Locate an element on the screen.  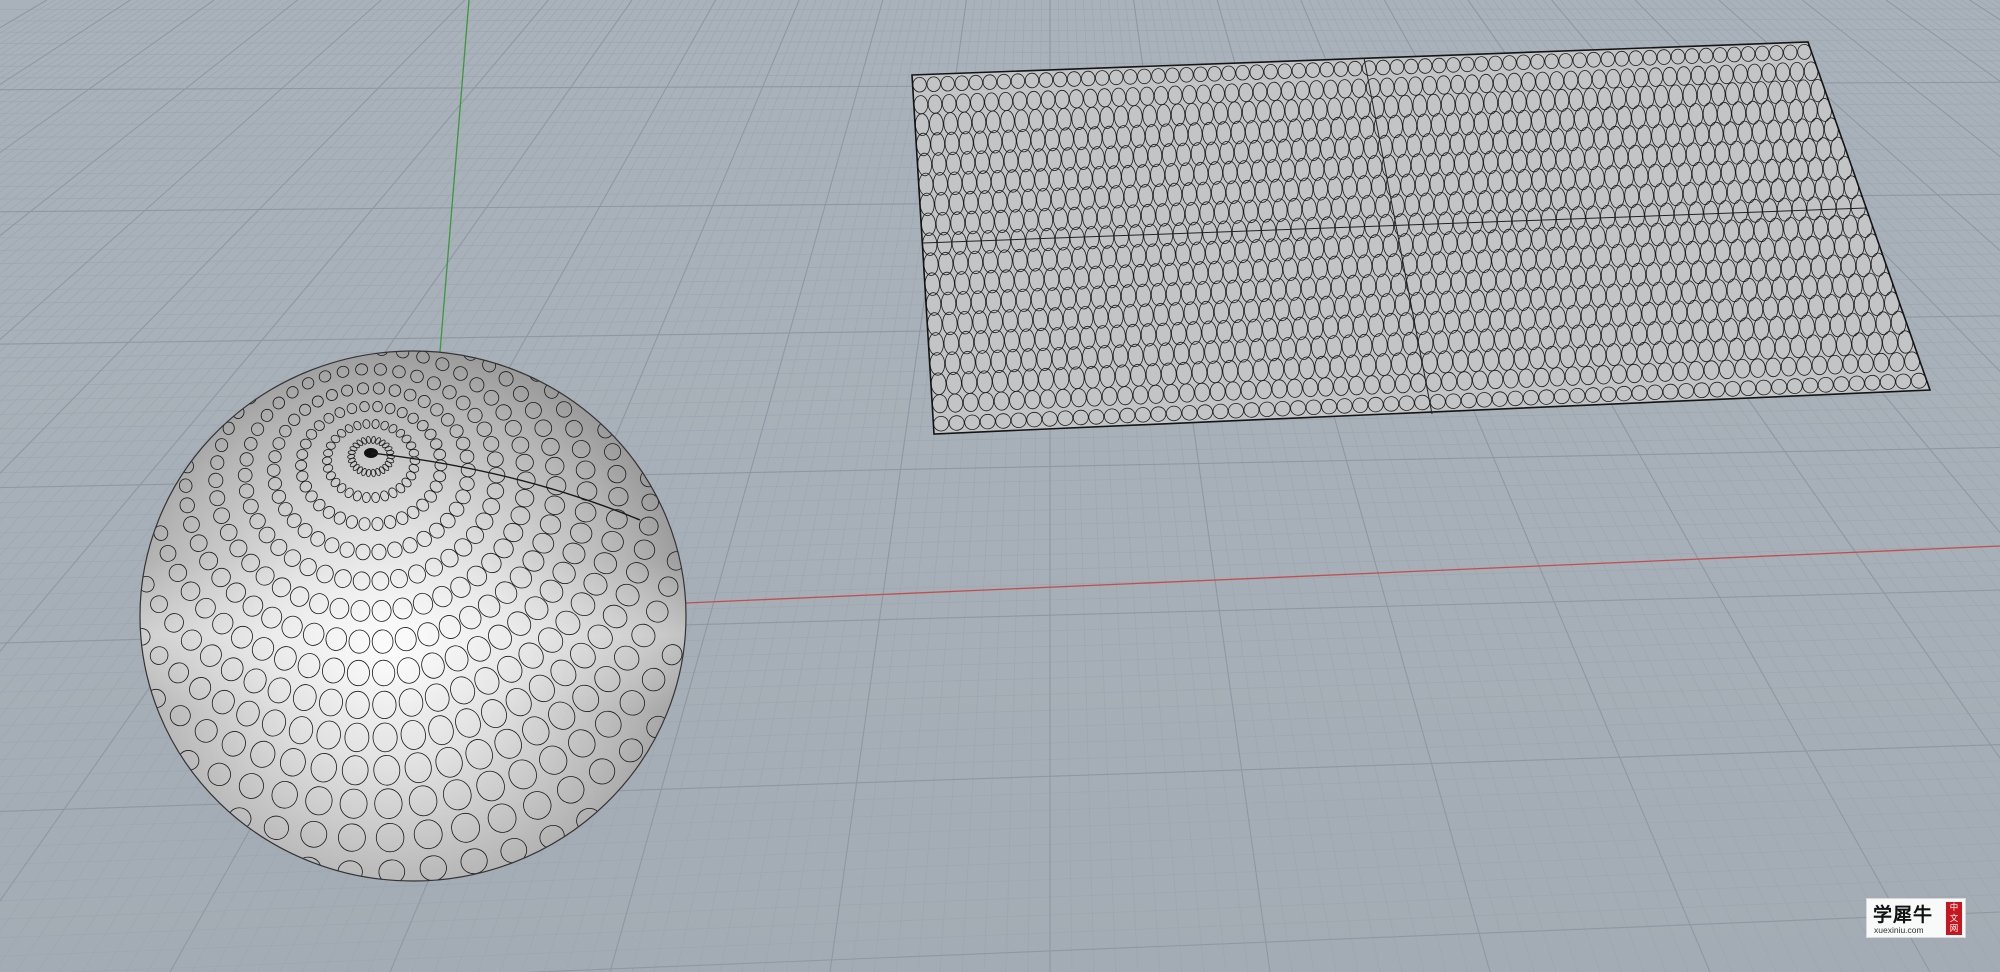
watermark-badge-char: 中 is located at coordinates (1954, 908).